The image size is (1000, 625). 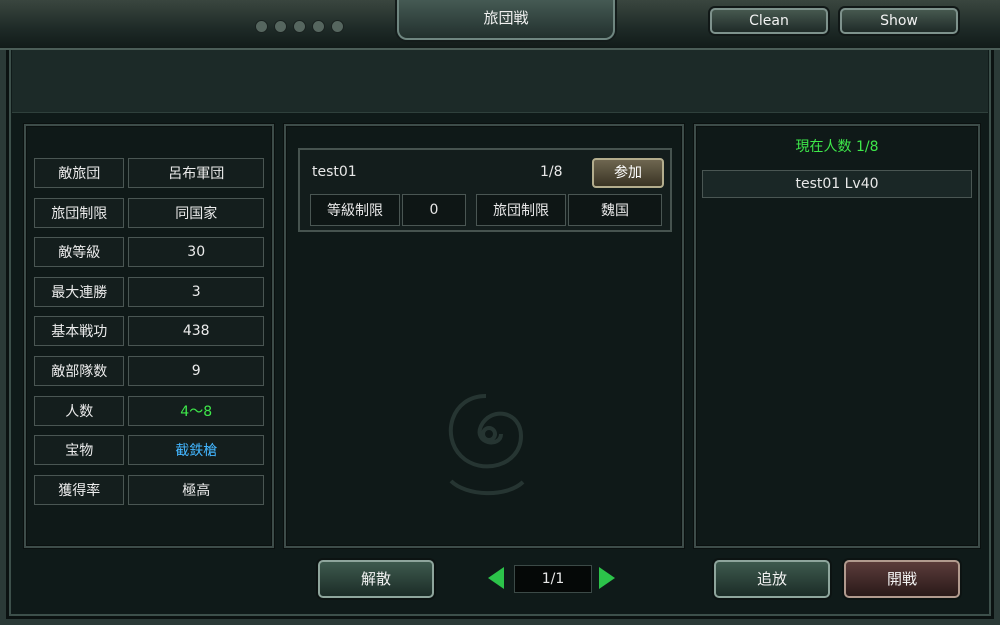 I want to click on brigade-limit-label: 旅団制限, so click(x=521, y=210).